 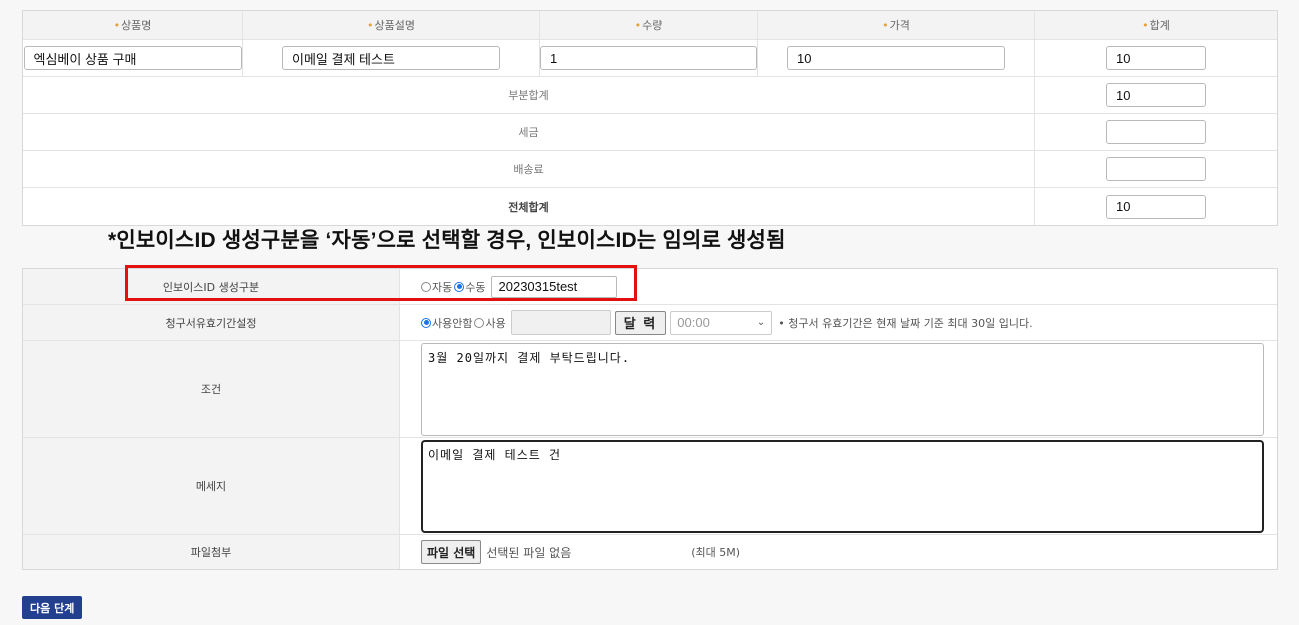 I want to click on shipping-input, so click(x=1156, y=169).